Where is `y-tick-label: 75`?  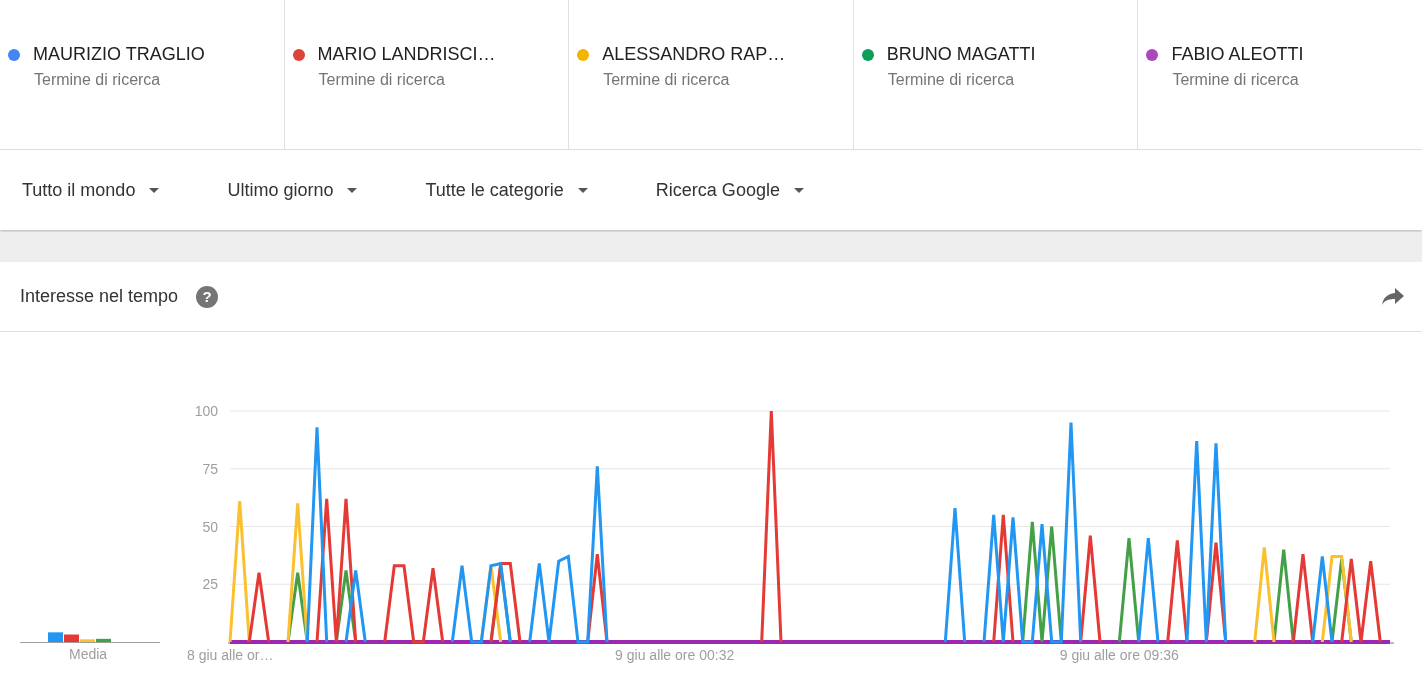
y-tick-label: 75 is located at coordinates (210, 468).